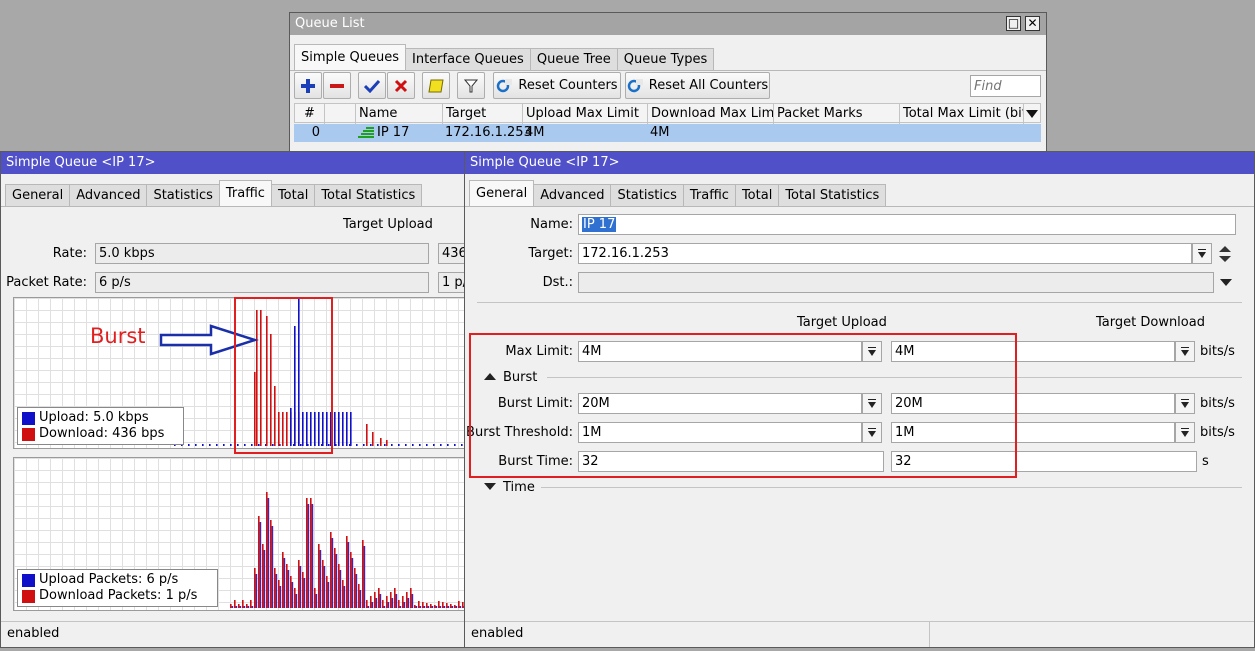  What do you see at coordinates (308, 85) in the screenshot?
I see `add-button` at bounding box center [308, 85].